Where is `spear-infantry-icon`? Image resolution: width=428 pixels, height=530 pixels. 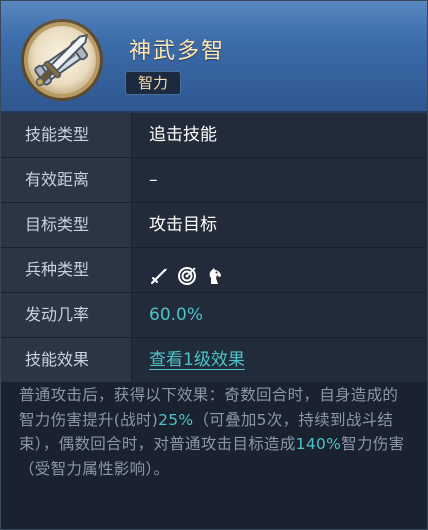 spear-infantry-icon is located at coordinates (159, 271).